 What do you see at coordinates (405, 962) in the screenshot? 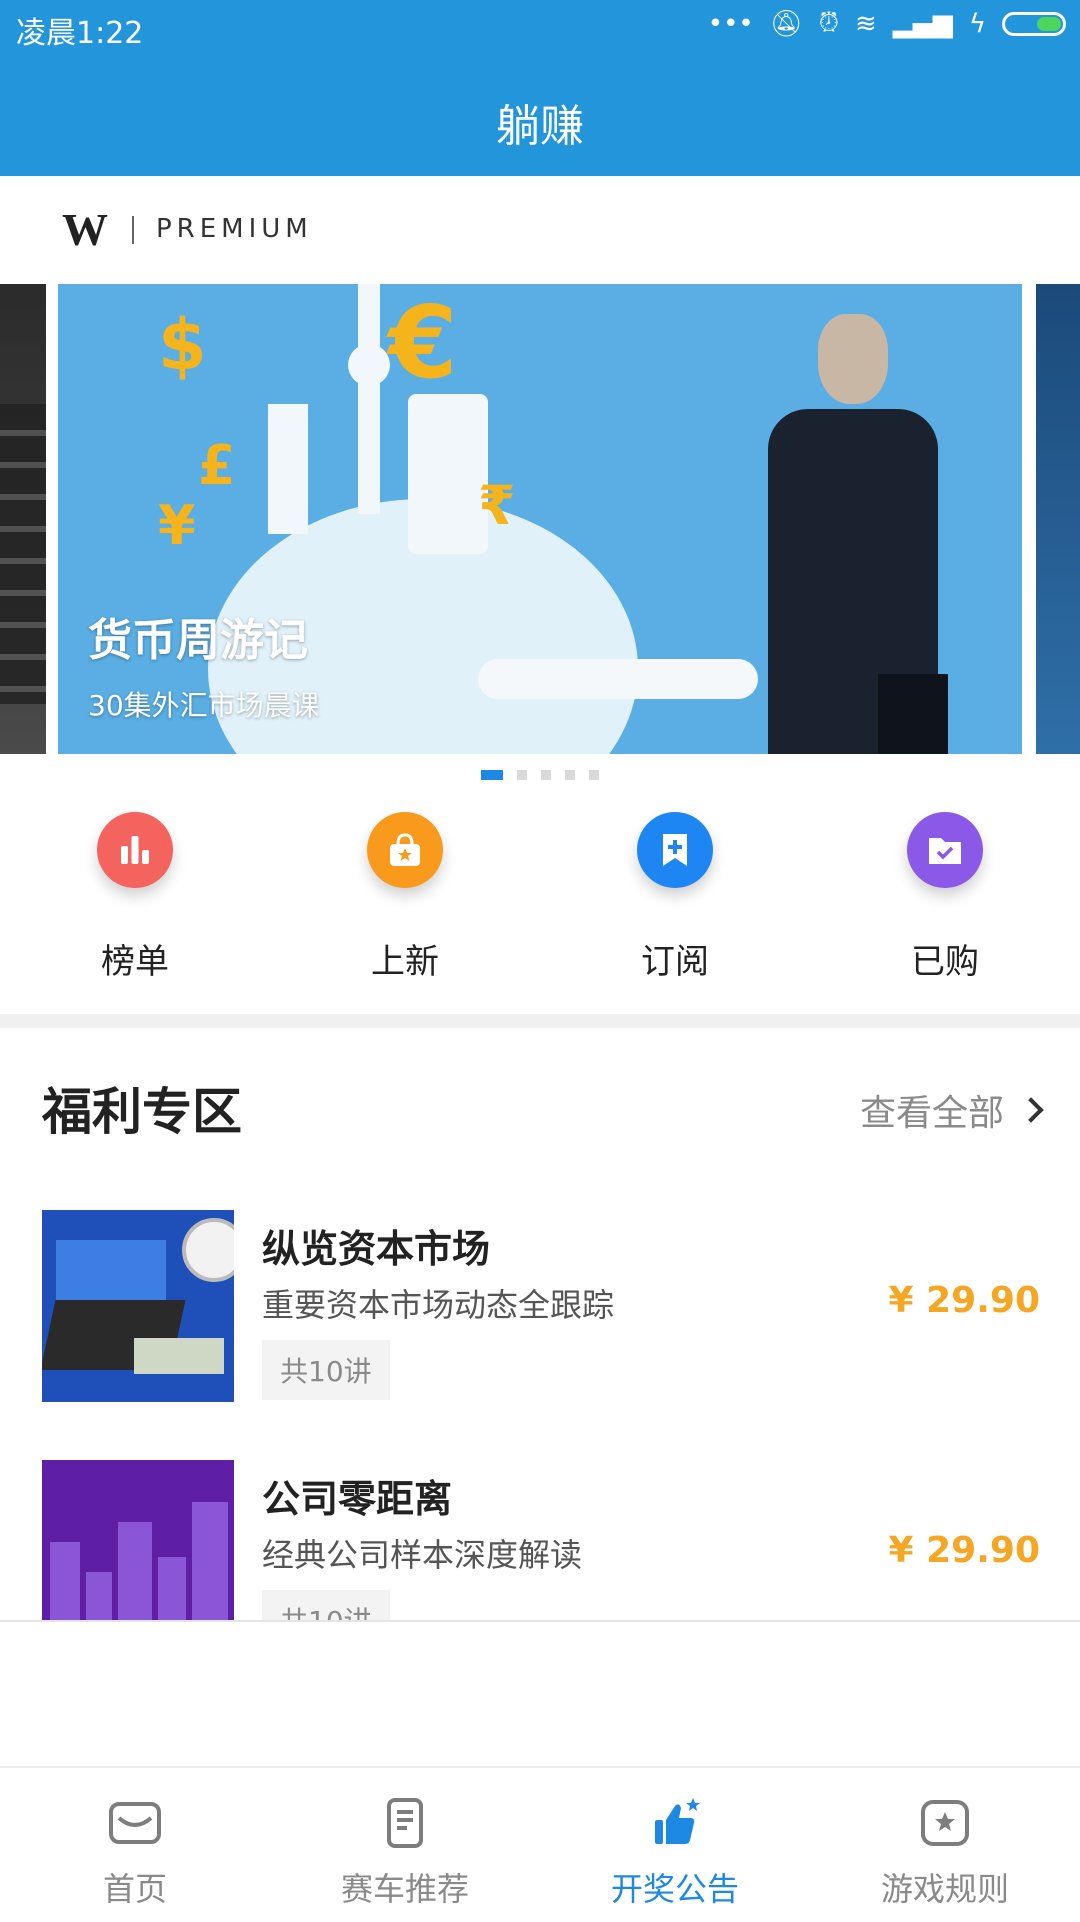
I see `quick-entry-label: 上新` at bounding box center [405, 962].